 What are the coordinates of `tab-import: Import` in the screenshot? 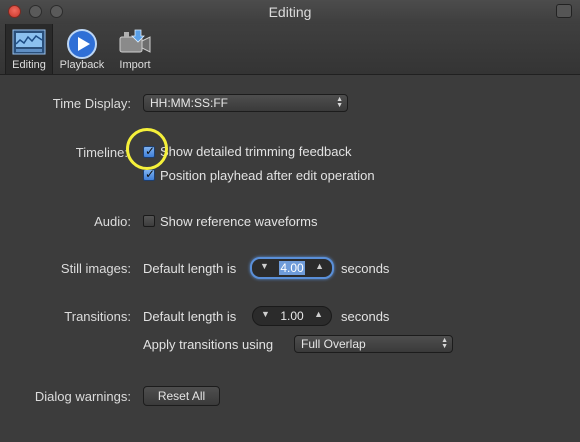 It's located at (135, 49).